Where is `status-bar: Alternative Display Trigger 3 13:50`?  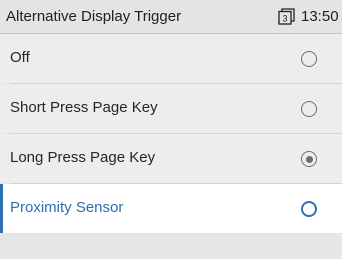 status-bar: Alternative Display Trigger 3 13:50 is located at coordinates (171, 17).